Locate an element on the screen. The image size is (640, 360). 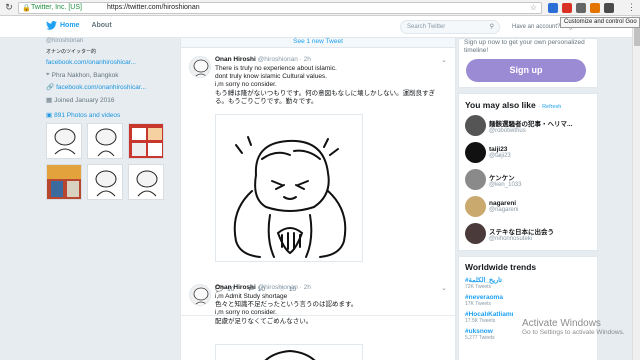
suggestion-item: taiji23 @taiji23 is located at coordinates (528, 152).